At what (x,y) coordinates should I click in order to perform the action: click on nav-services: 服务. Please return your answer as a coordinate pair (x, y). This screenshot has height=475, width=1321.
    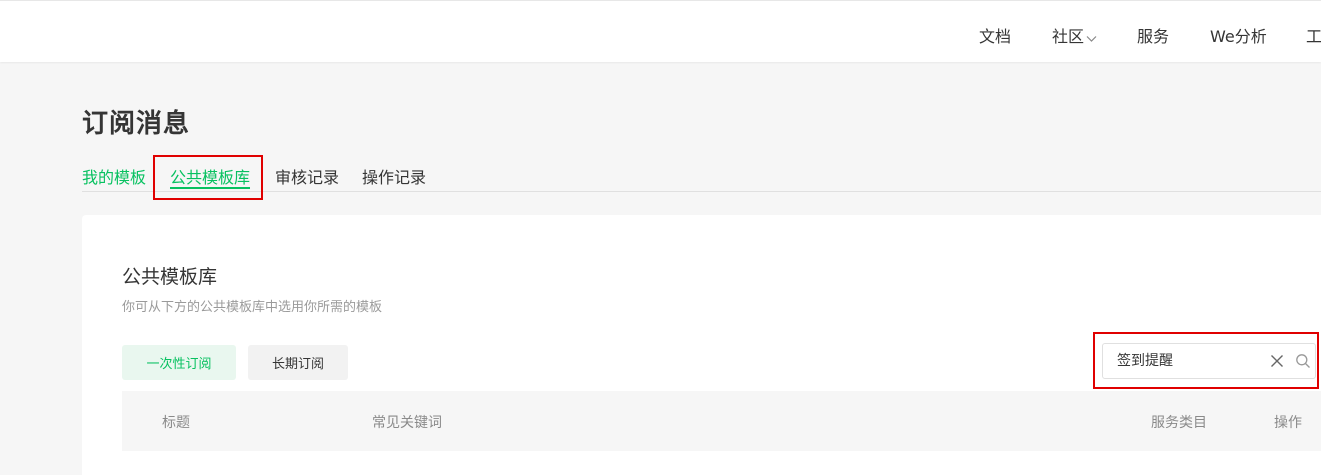
    Looking at the image, I should click on (1153, 35).